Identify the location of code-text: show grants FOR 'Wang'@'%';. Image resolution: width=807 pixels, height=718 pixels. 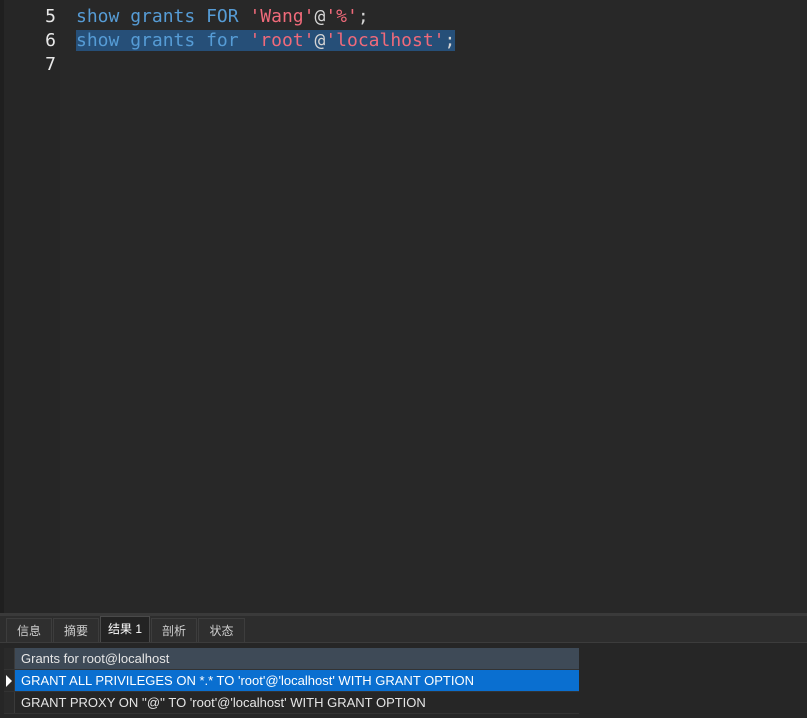
(222, 16).